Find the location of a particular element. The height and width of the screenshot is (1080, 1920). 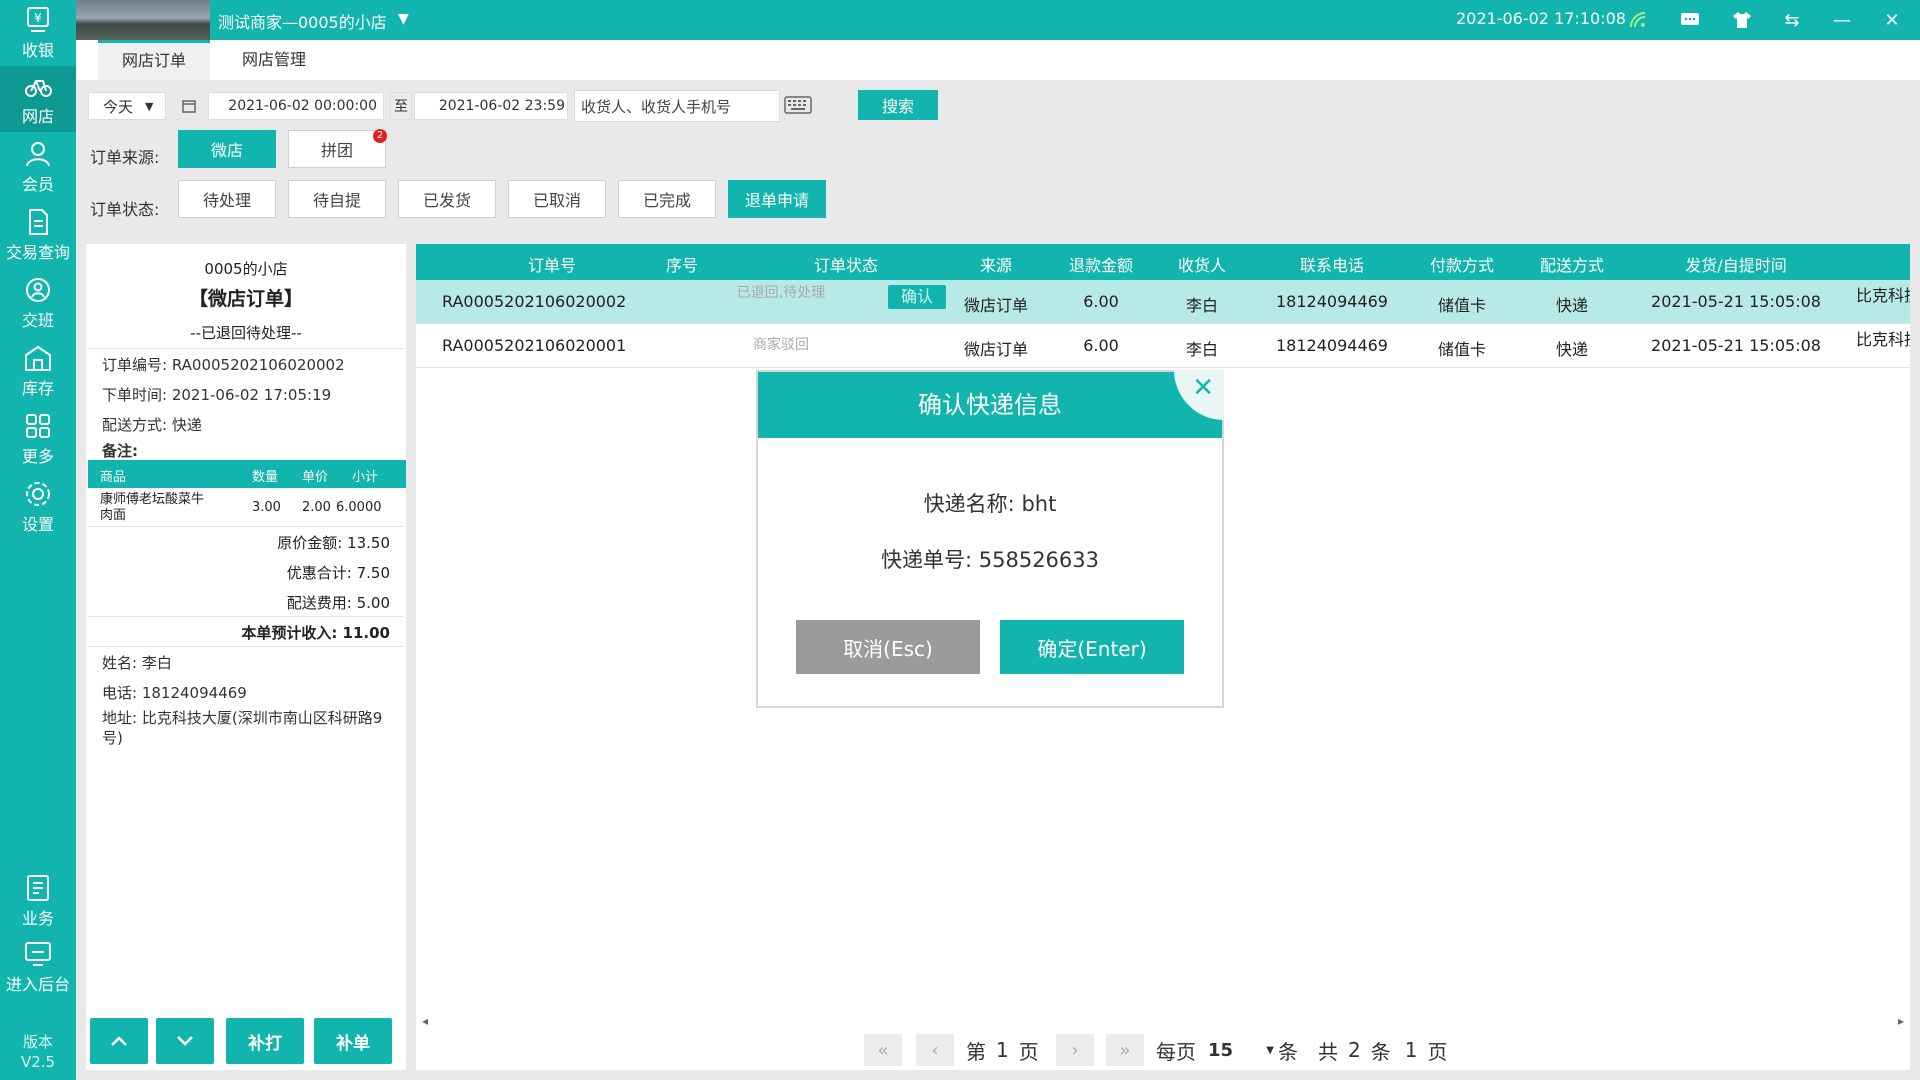

scroll-right-icon: ▸ is located at coordinates (1901, 1021).